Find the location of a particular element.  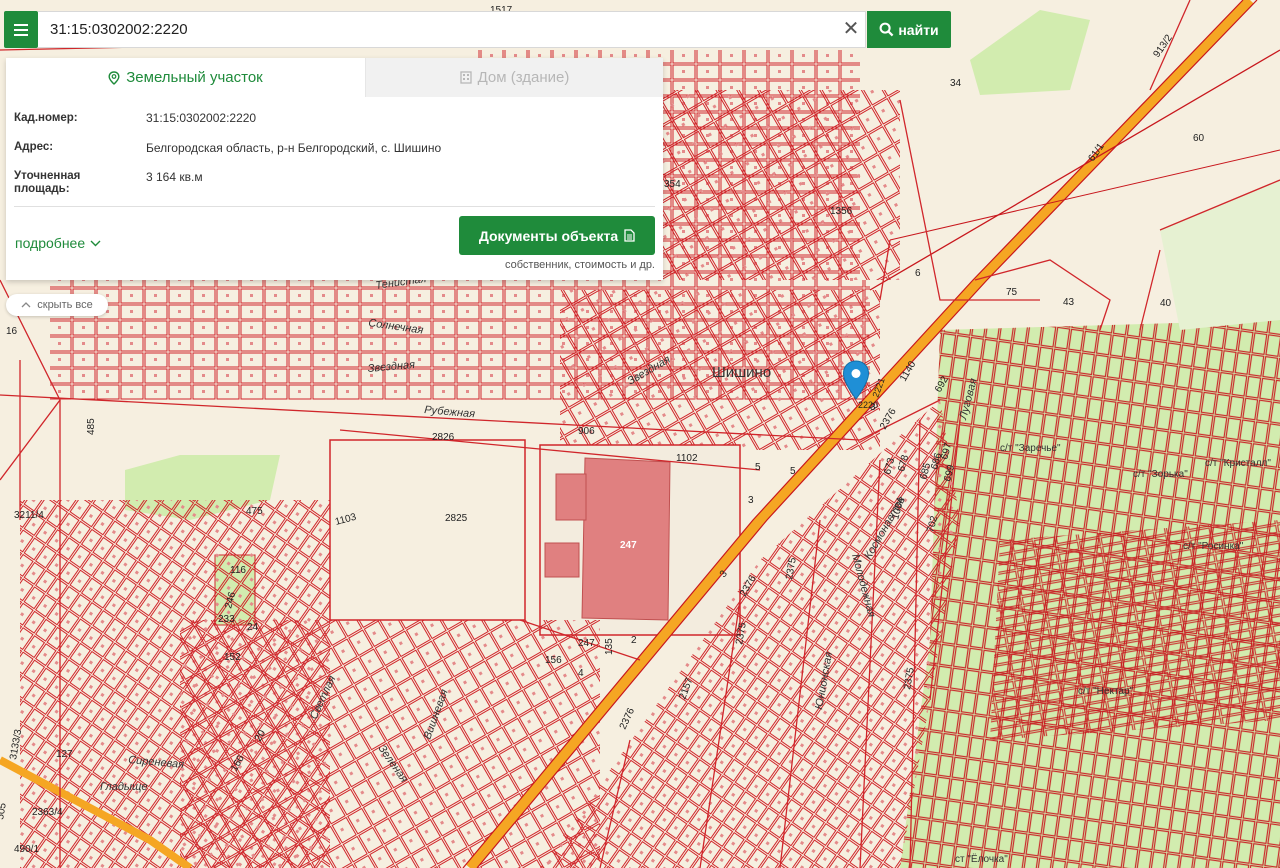

svg-text: 6 is located at coordinates (918, 273).